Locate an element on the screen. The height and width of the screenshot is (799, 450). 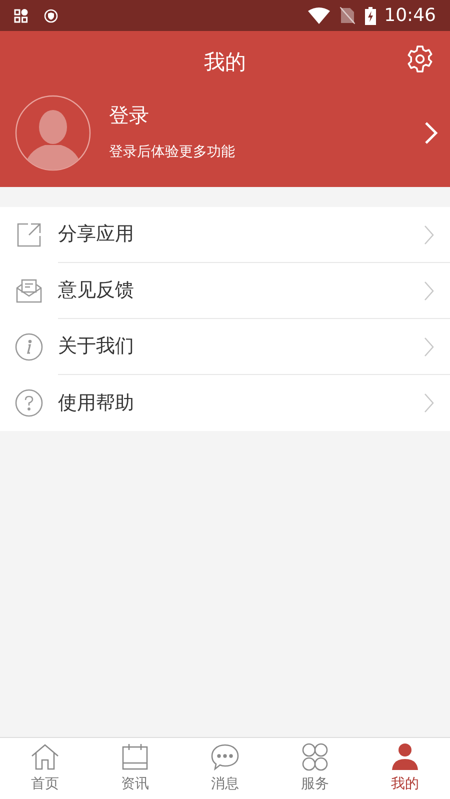
nav-tab: 我的 is located at coordinates (405, 768).